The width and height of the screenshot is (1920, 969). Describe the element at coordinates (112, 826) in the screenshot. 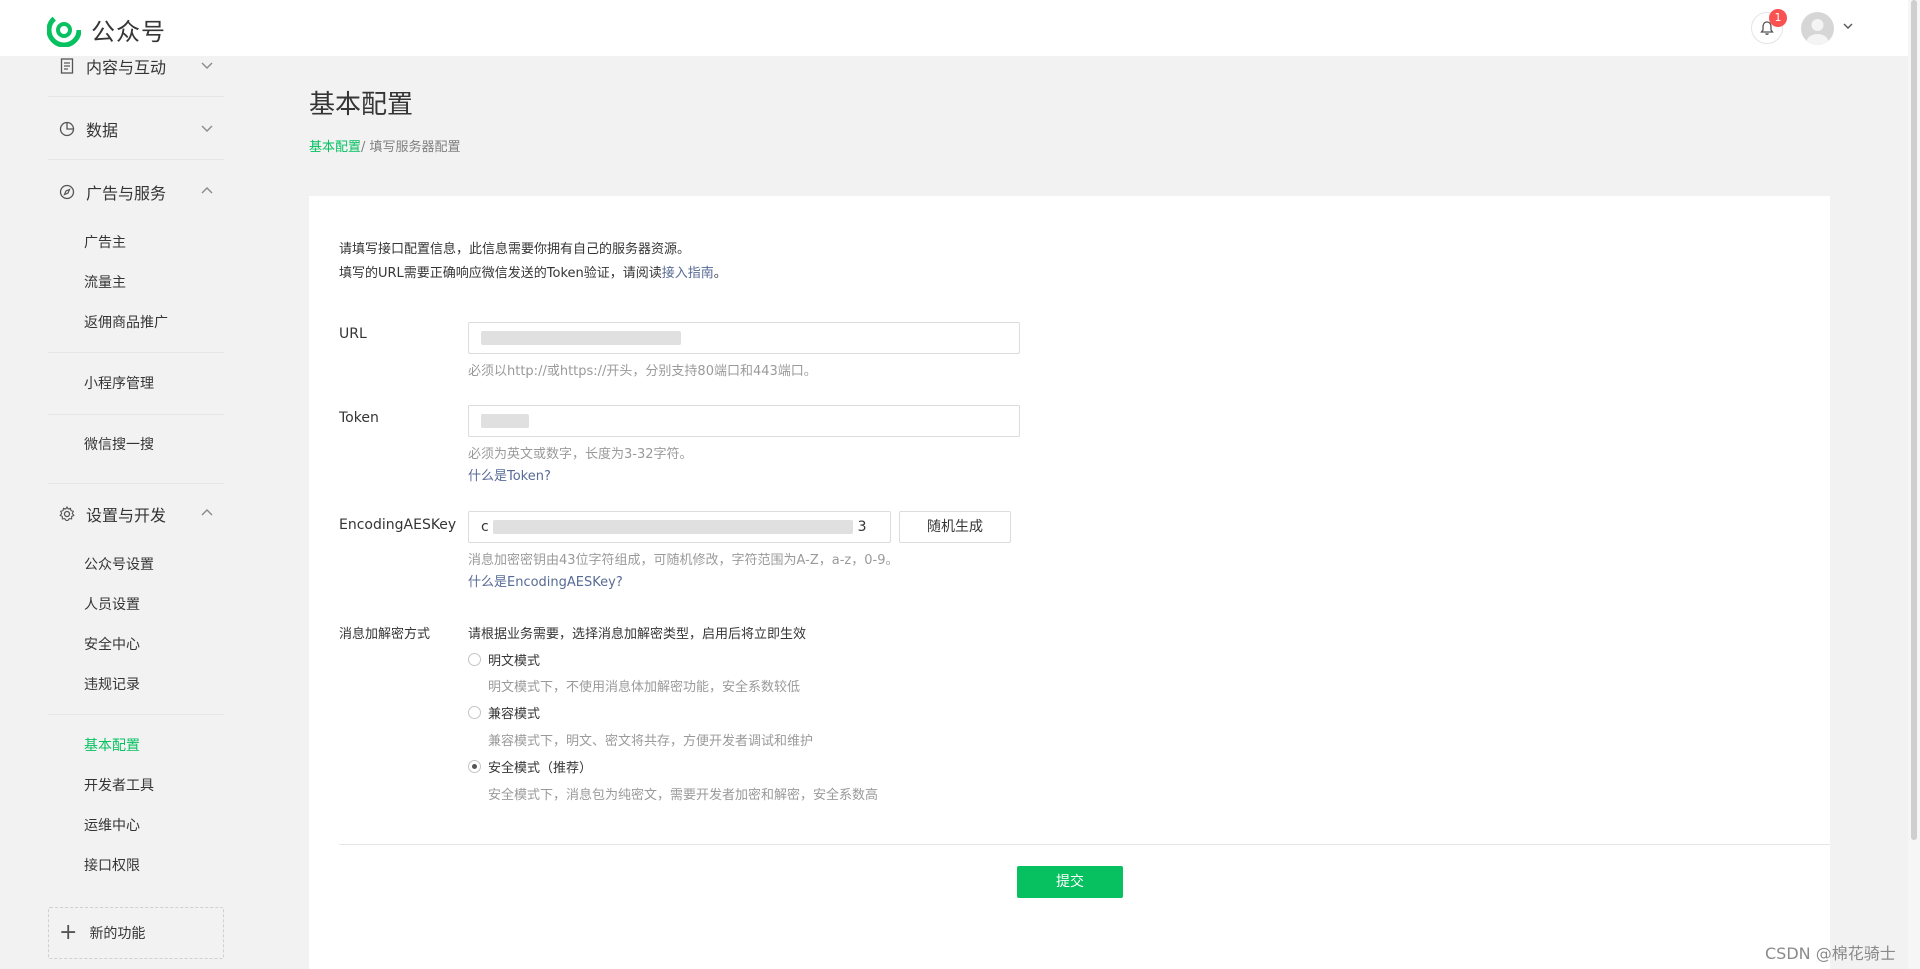

I see `sidebar-item-ops-center: 运维中心` at that location.